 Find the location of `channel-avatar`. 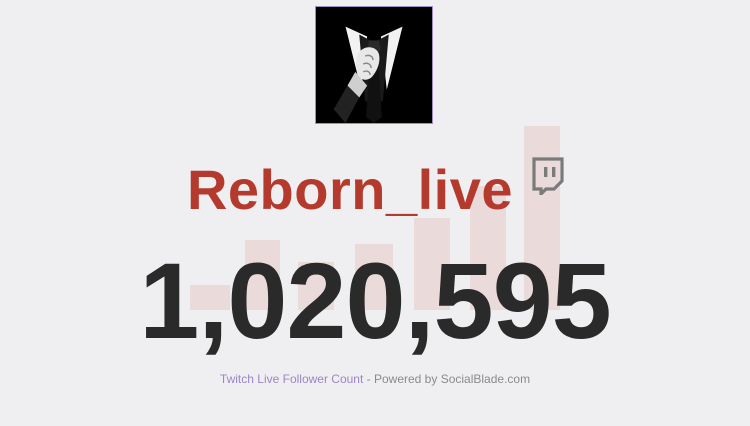

channel-avatar is located at coordinates (374, 65).